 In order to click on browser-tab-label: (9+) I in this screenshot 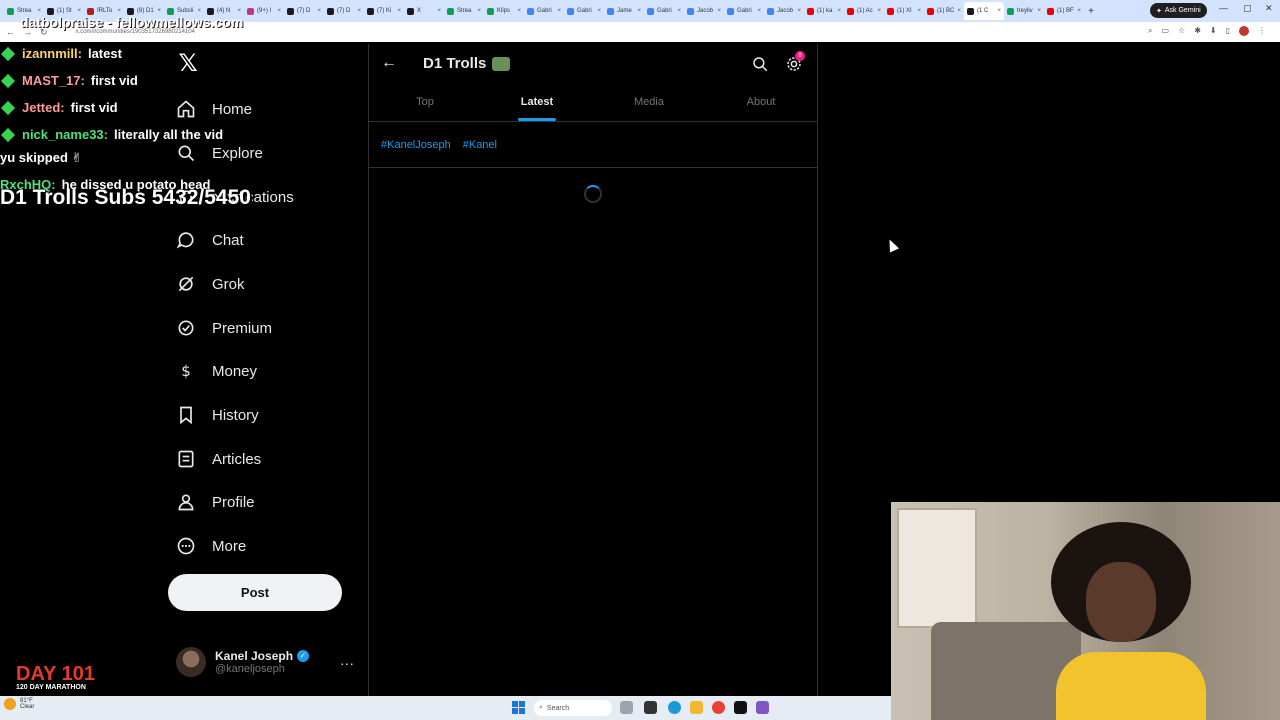, I will do `click(264, 11)`.